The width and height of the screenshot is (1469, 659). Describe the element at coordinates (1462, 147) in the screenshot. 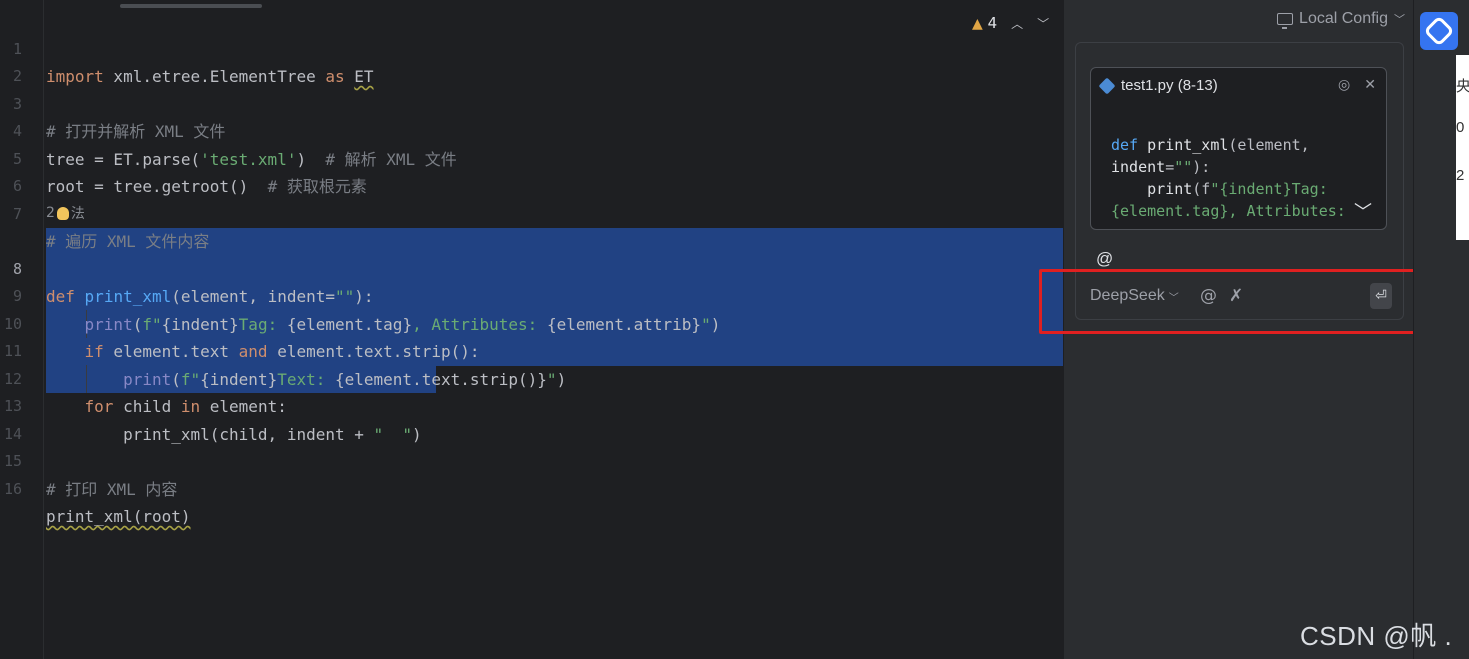

I see `background-window-peek: 央 0 2` at that location.